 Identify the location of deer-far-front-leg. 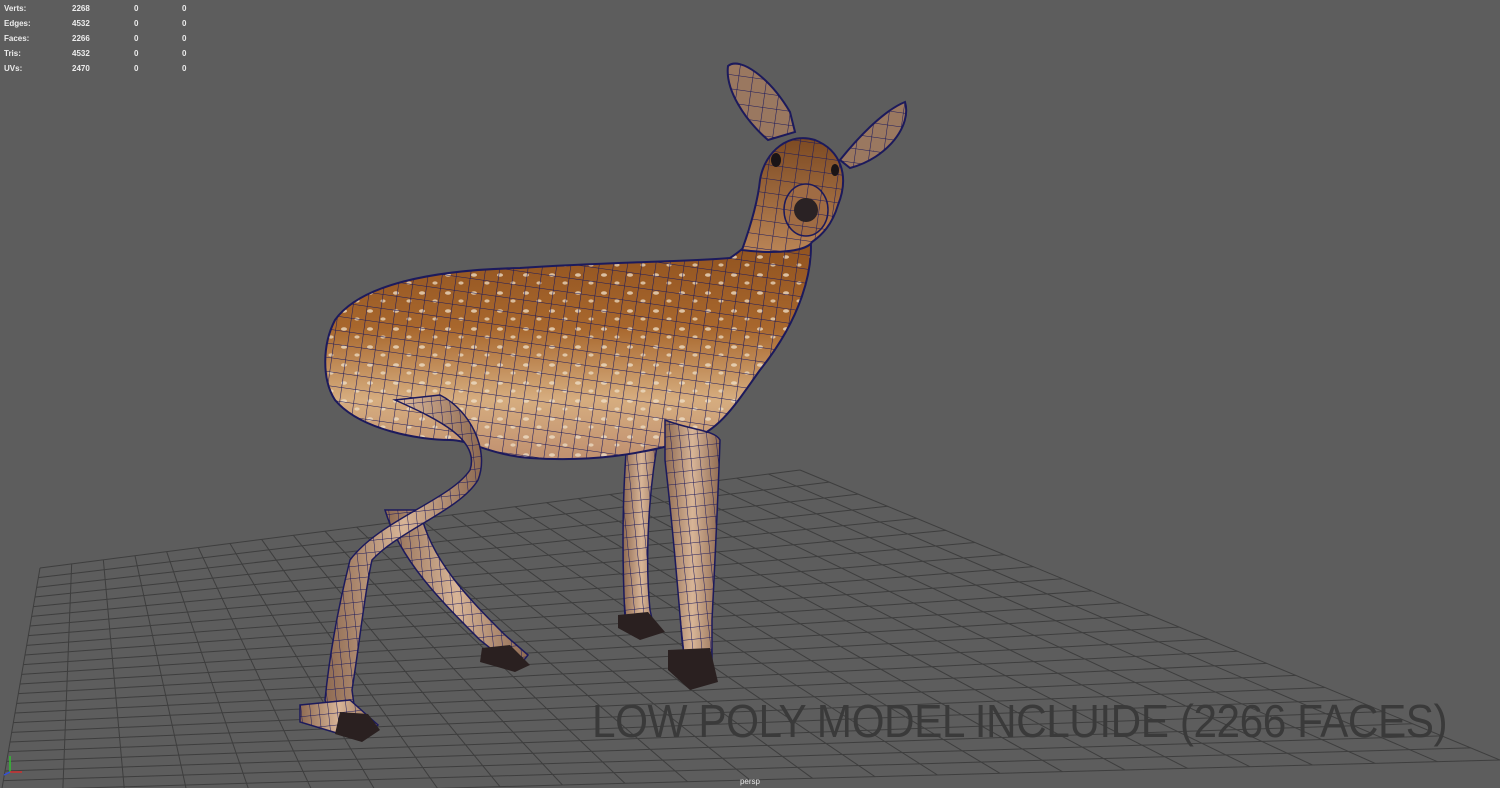
(641, 534).